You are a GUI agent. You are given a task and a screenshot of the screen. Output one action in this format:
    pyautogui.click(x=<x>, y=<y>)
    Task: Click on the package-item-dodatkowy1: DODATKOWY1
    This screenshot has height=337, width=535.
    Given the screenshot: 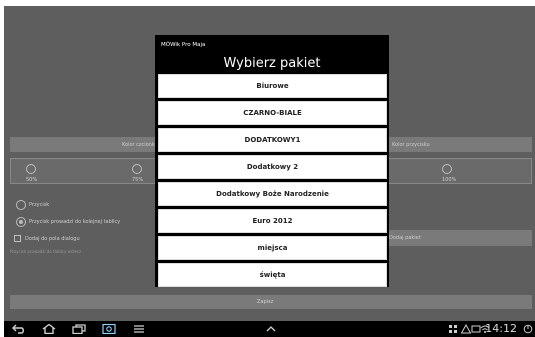 What is the action you would take?
    pyautogui.click(x=272, y=140)
    